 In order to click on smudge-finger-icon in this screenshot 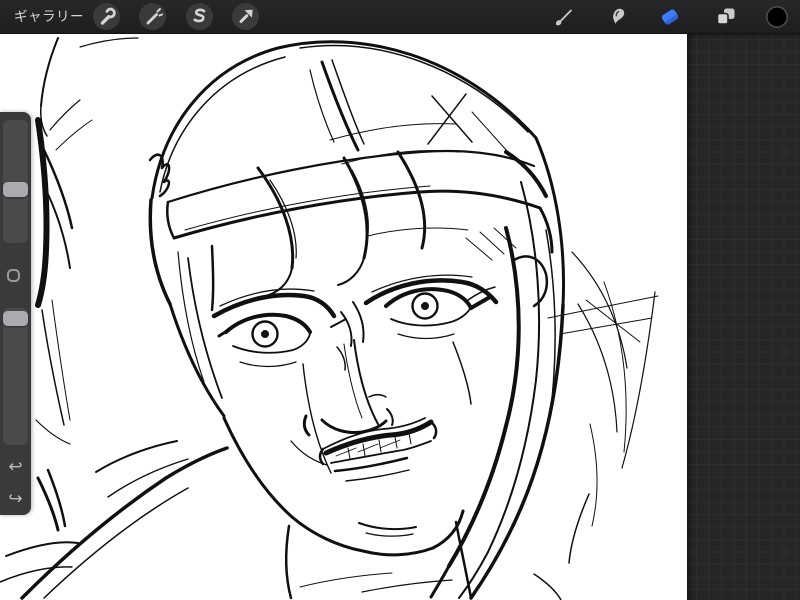, I will do `click(619, 16)`.